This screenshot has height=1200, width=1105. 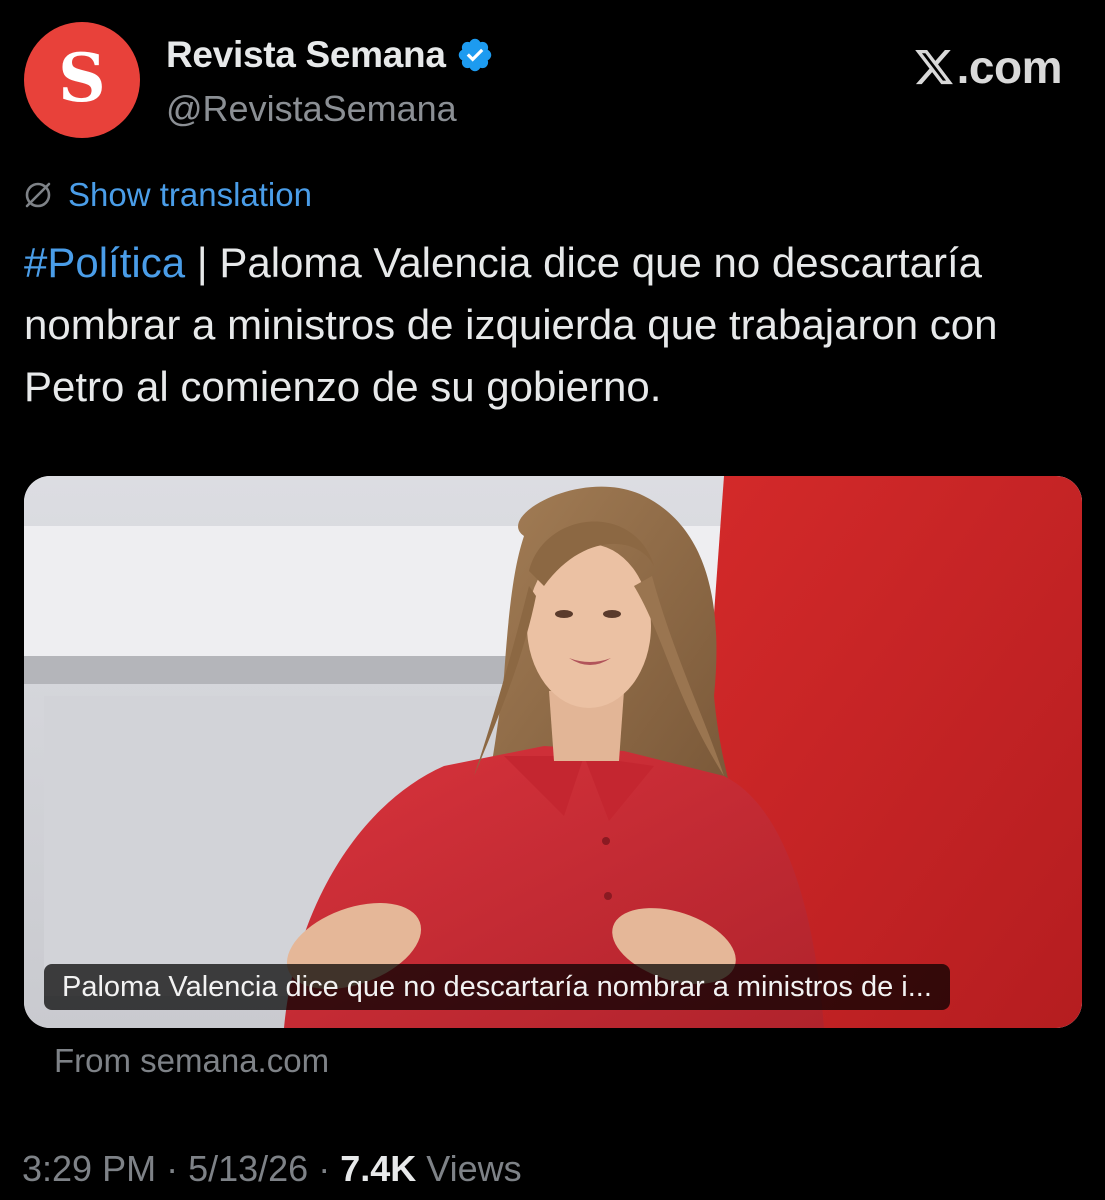 What do you see at coordinates (311, 109) in the screenshot?
I see `handle: @RevistaSemana` at bounding box center [311, 109].